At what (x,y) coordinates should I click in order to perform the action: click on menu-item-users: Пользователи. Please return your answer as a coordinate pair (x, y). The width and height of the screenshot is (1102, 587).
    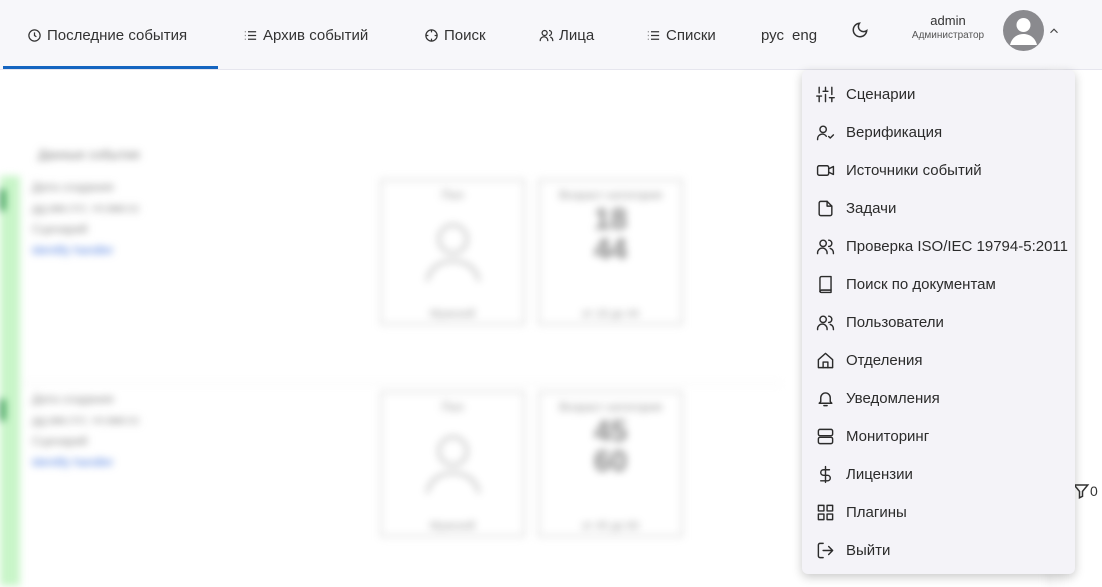
    Looking at the image, I should click on (938, 322).